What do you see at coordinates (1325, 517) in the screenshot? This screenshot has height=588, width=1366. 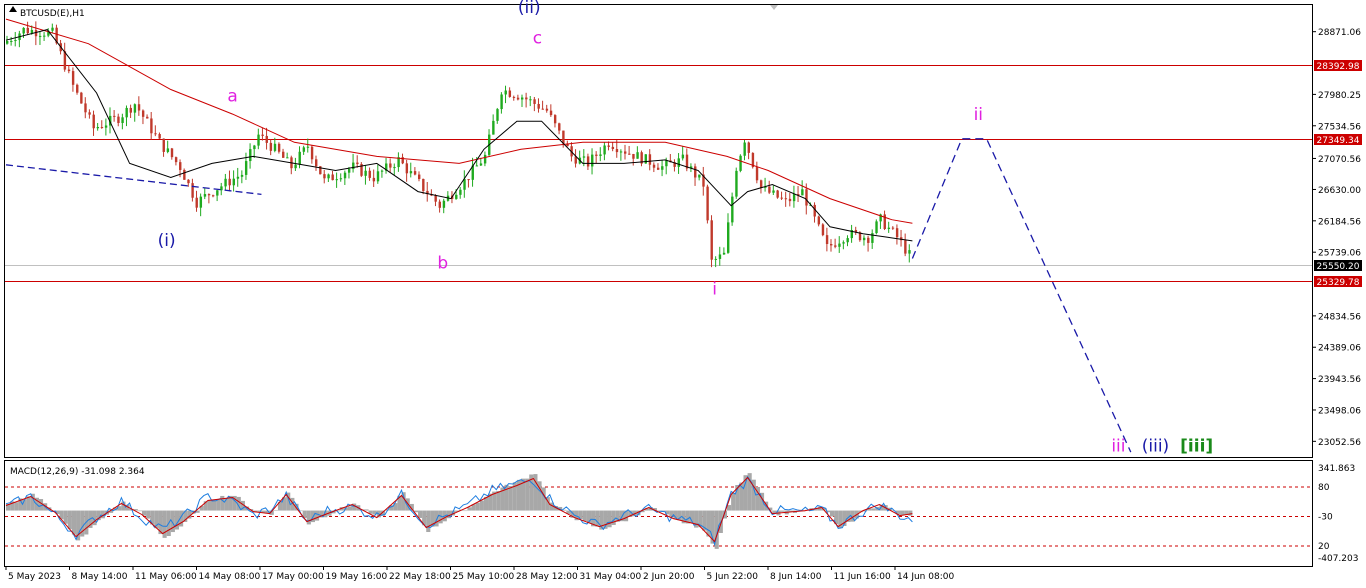 I see `macd-tick-label: -30` at bounding box center [1325, 517].